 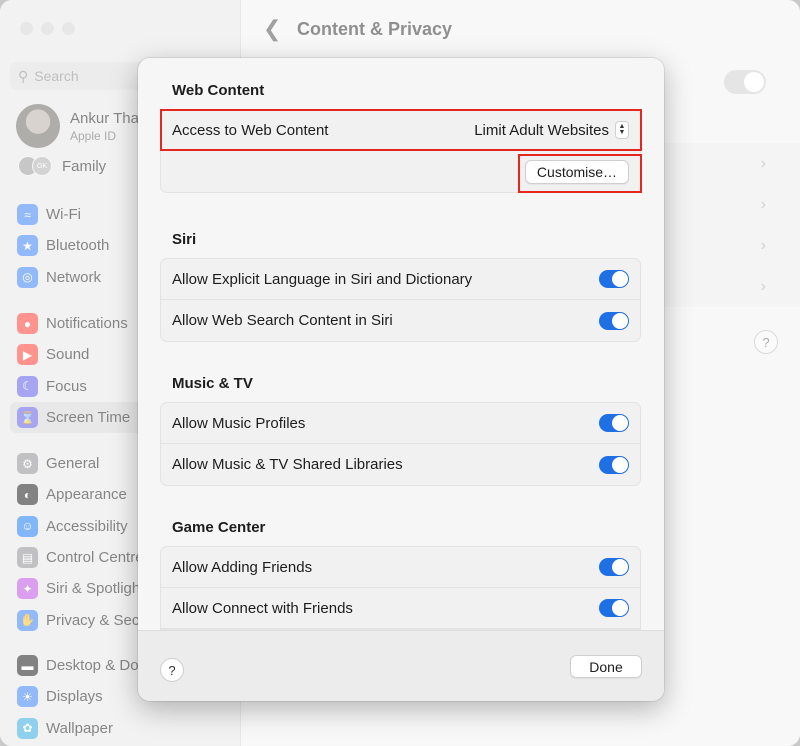 What do you see at coordinates (614, 279) in the screenshot?
I see `explicit-language-toggle` at bounding box center [614, 279].